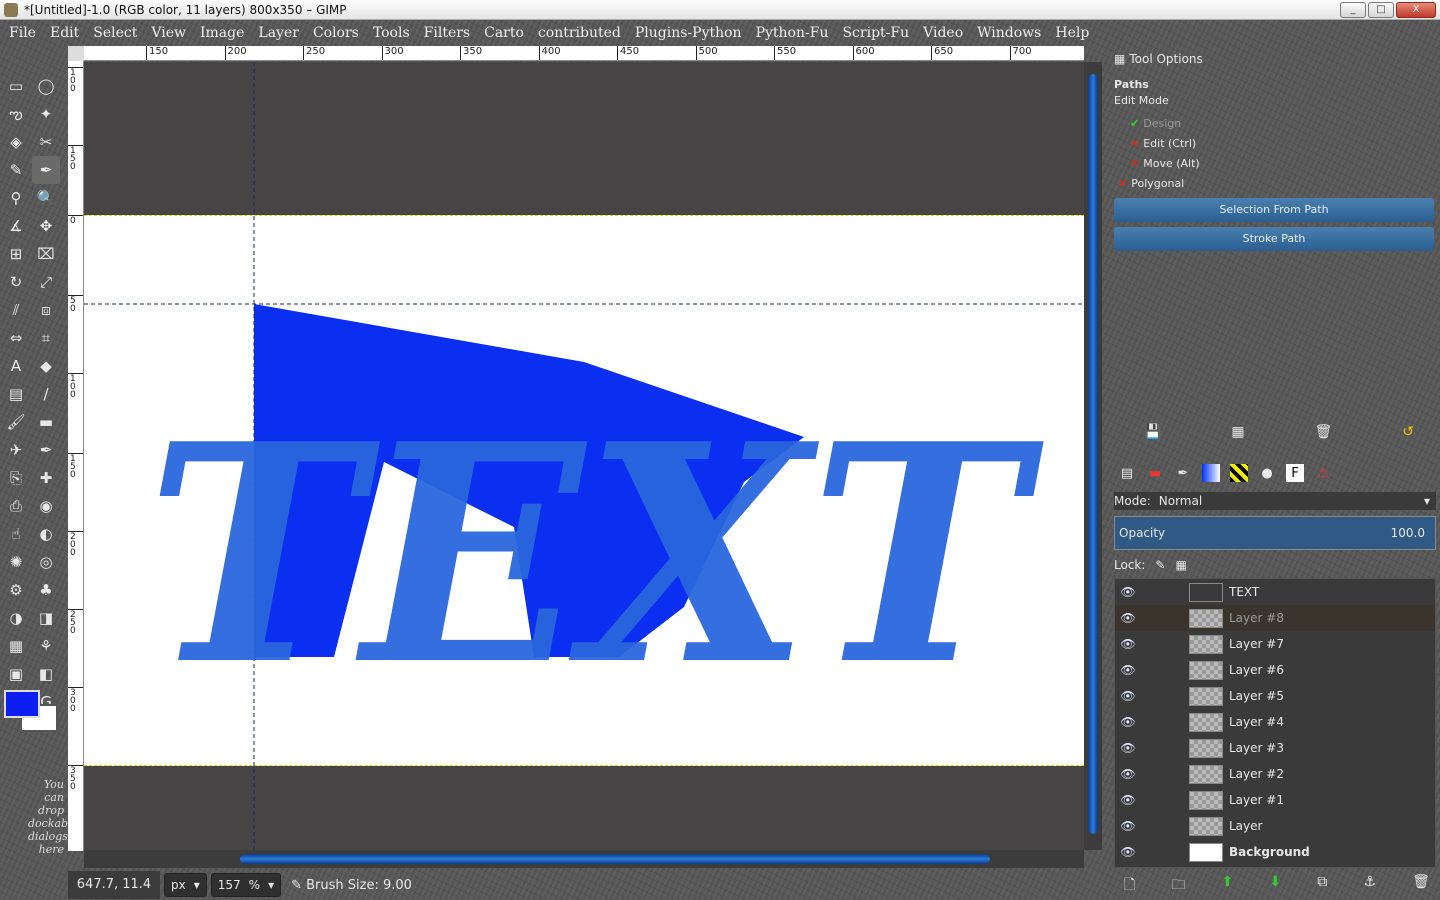 The width and height of the screenshot is (1440, 900). I want to click on layer-row: 👁 Layer #7, so click(1275, 644).